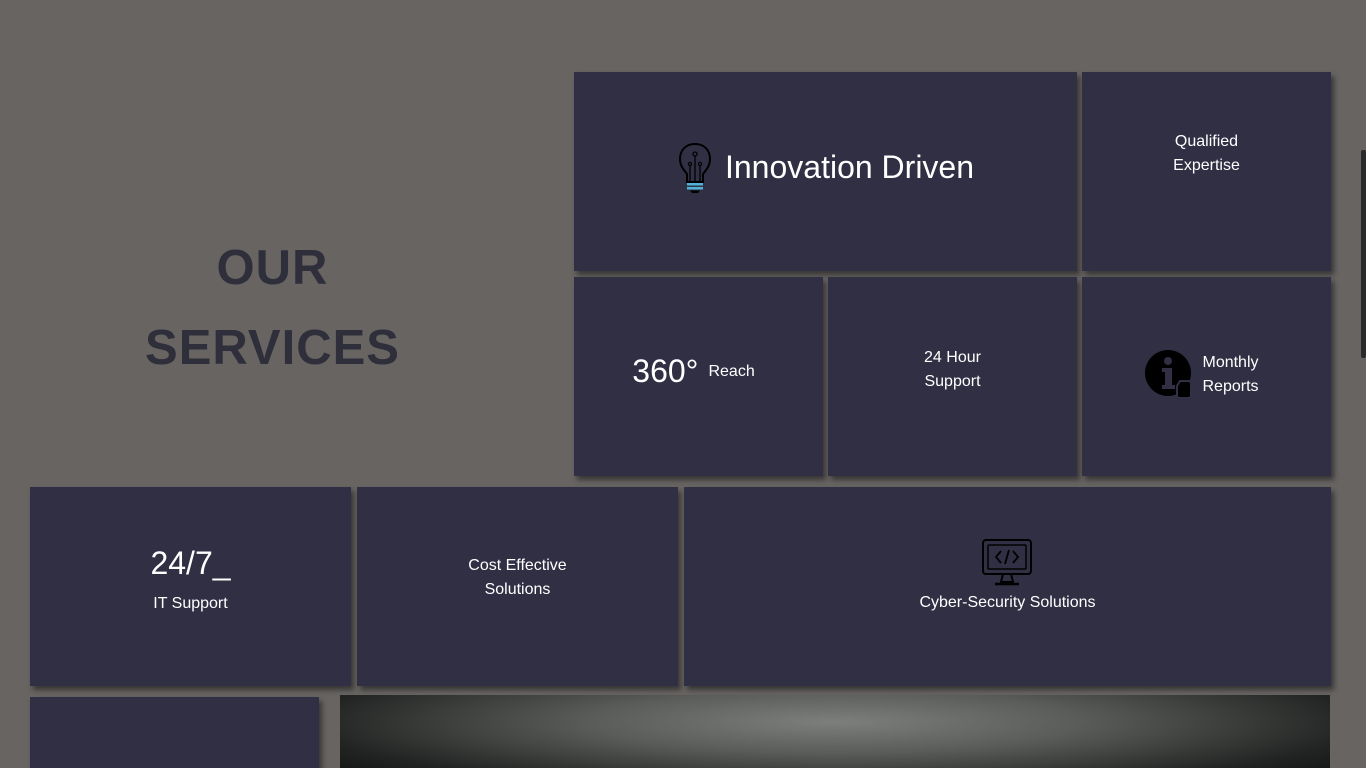  Describe the element at coordinates (835, 731) in the screenshot. I see `hero-image` at that location.